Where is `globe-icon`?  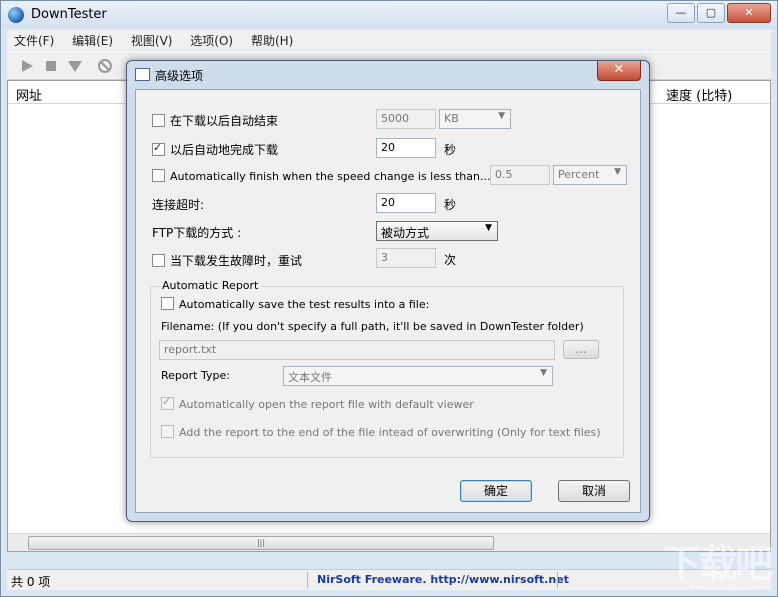
globe-icon is located at coordinates (16, 15).